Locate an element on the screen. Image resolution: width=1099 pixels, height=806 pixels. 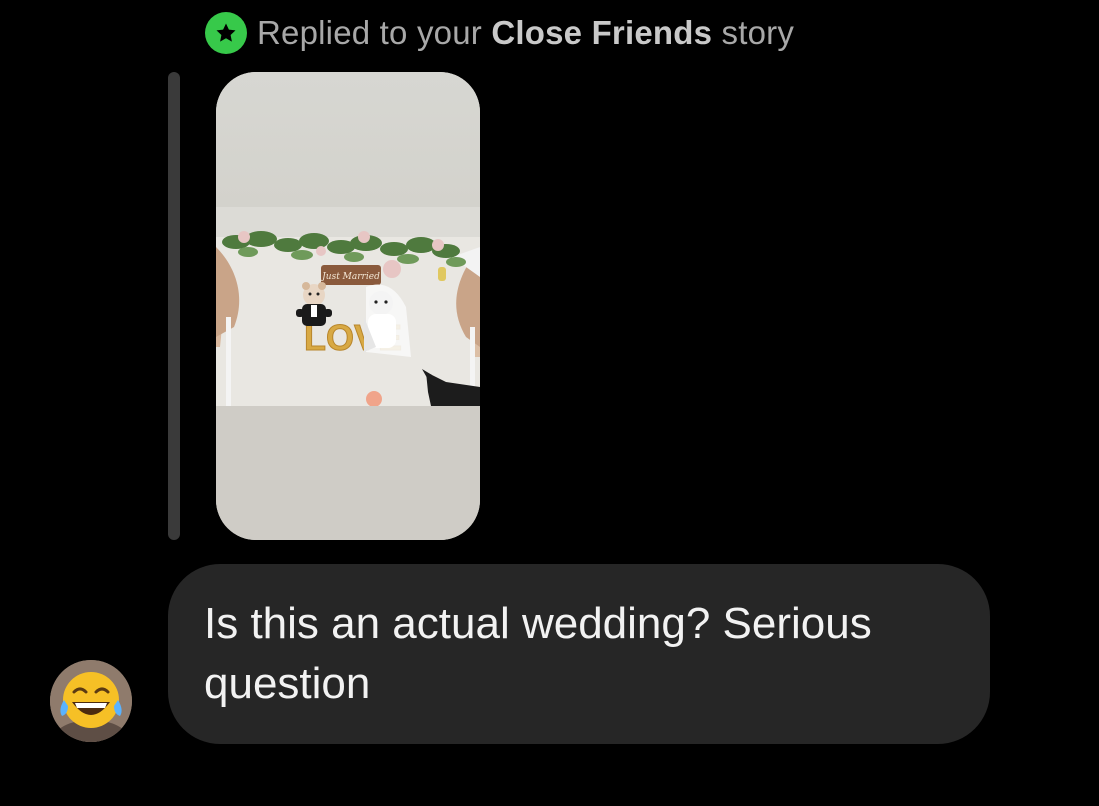
laughing-emoji-icon is located at coordinates (91, 701).